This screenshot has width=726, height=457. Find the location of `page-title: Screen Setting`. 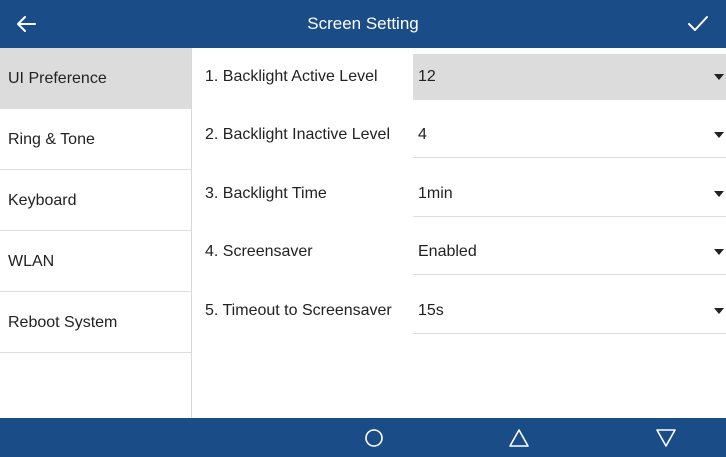

page-title: Screen Setting is located at coordinates (363, 23).